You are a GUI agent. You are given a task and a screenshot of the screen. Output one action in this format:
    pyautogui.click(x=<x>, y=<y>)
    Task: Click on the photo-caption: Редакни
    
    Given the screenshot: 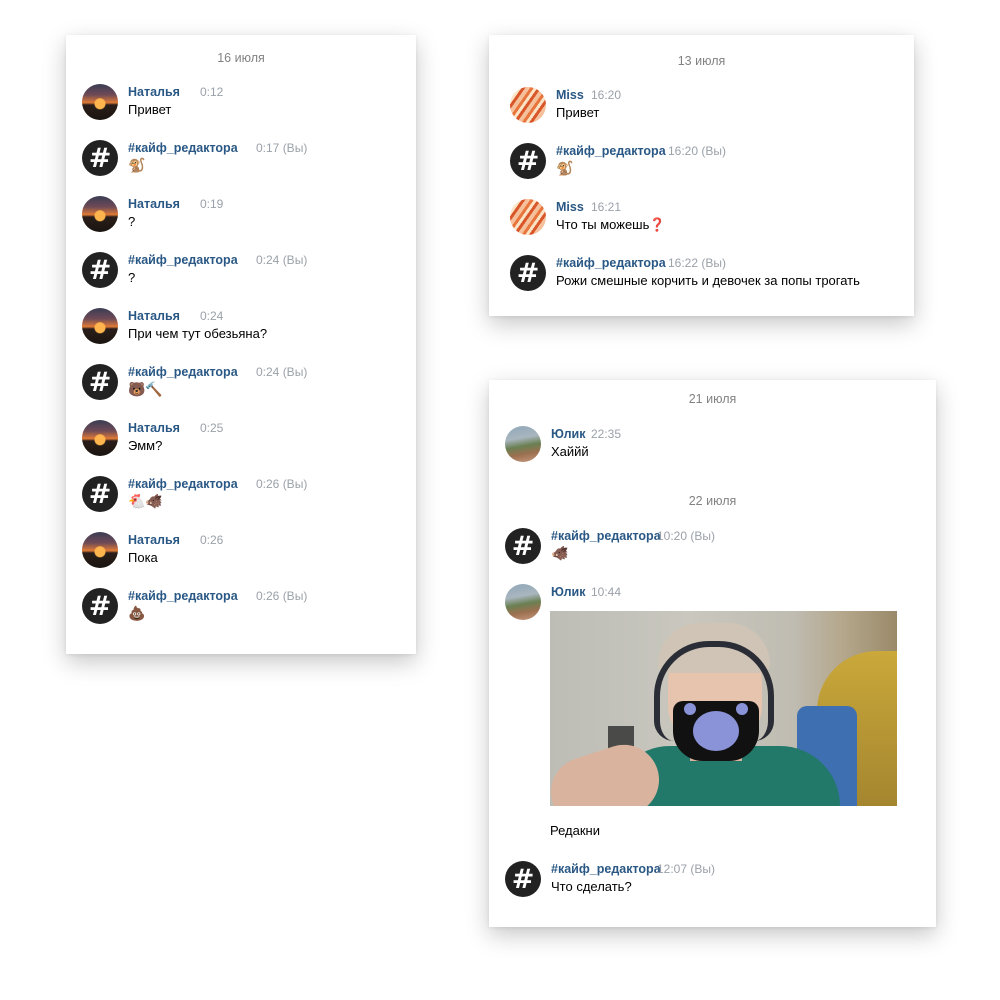 What is the action you would take?
    pyautogui.click(x=575, y=830)
    